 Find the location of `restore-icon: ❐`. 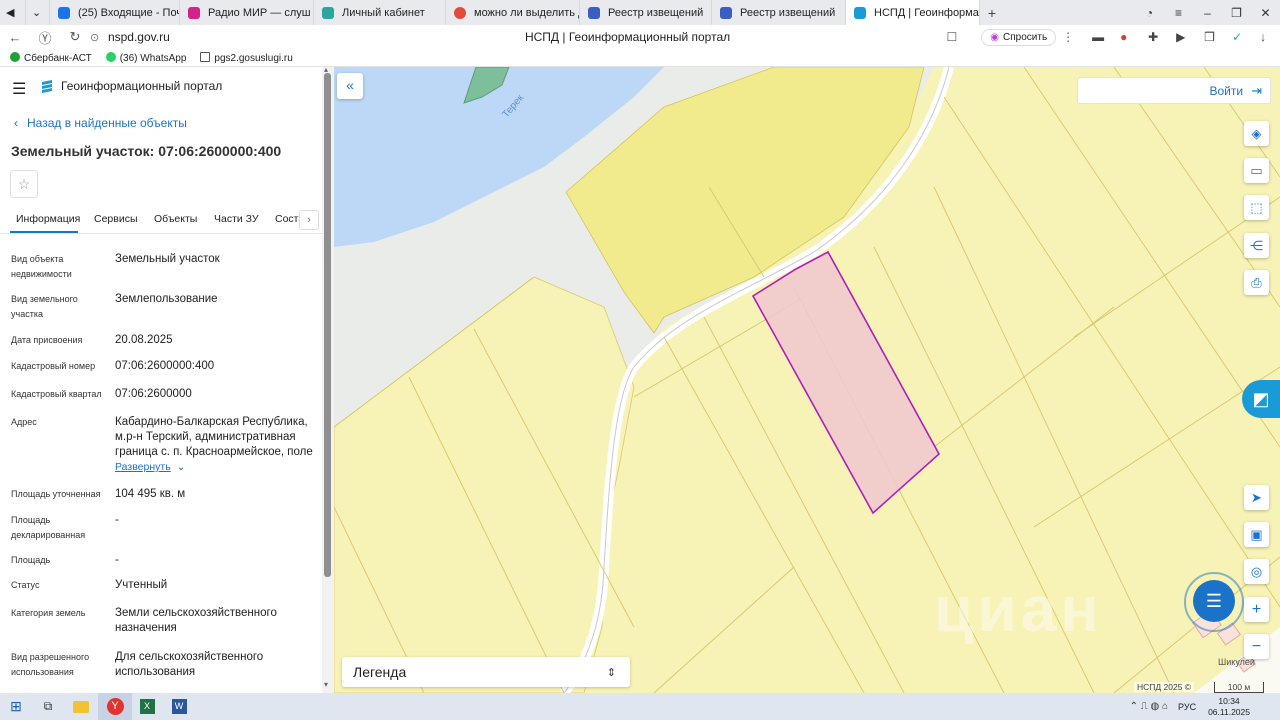

restore-icon: ❐ is located at coordinates (1236, 13).